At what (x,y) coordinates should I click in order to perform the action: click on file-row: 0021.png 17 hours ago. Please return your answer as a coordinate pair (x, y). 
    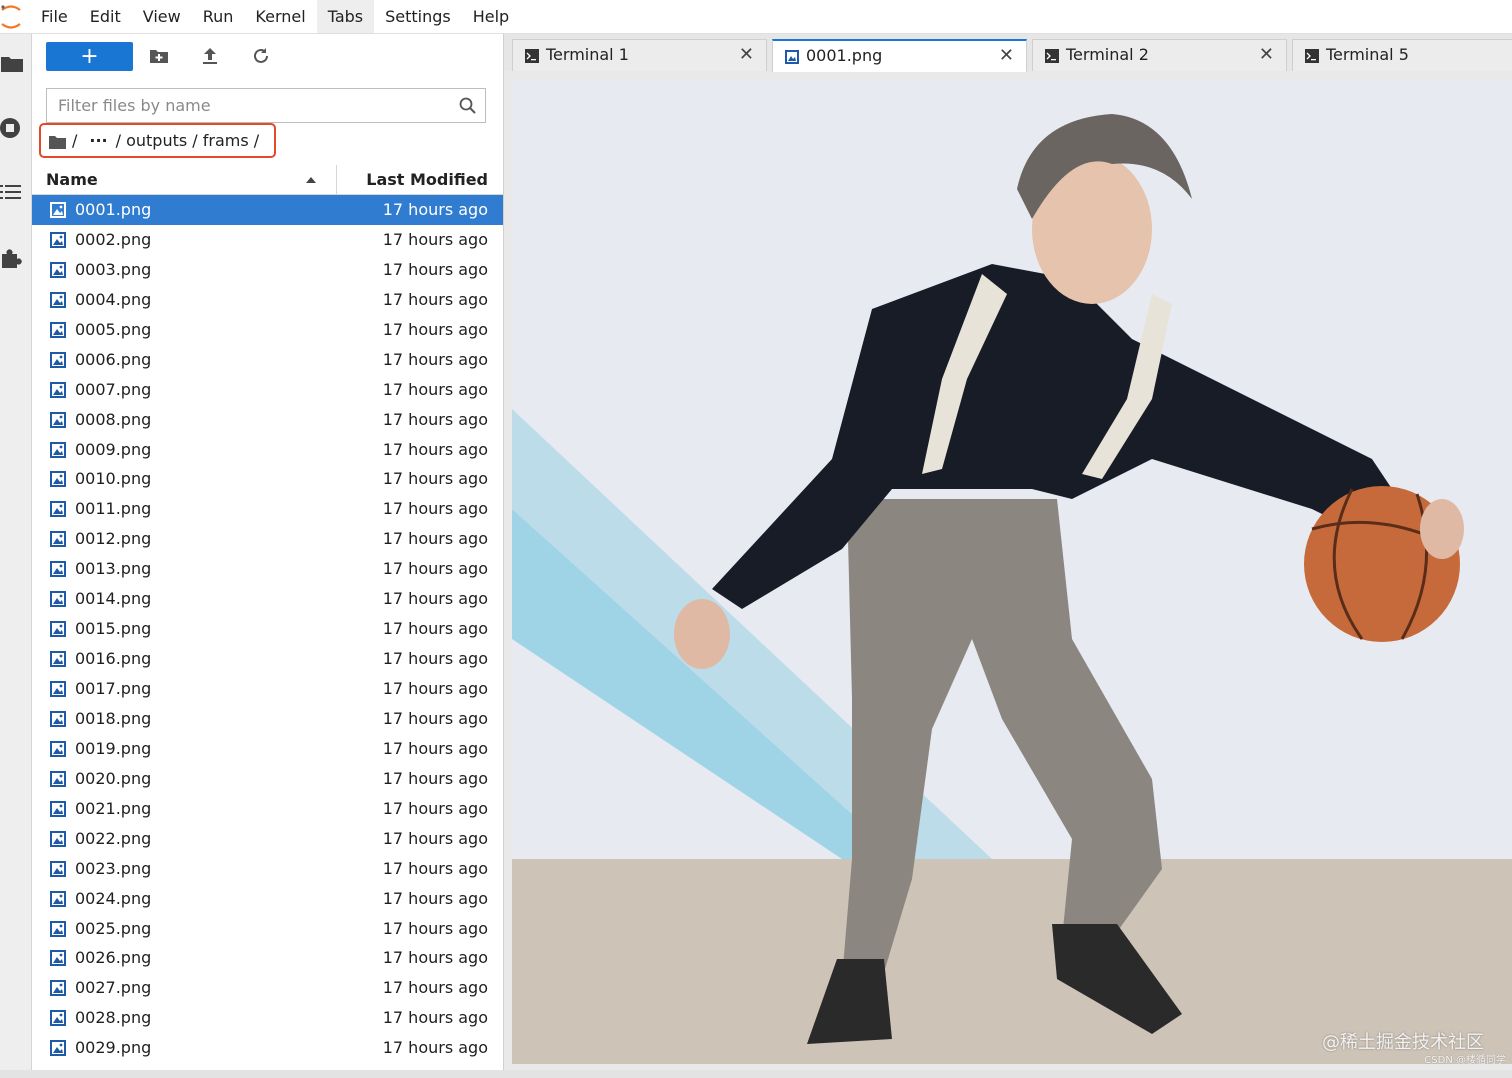
    Looking at the image, I should click on (267, 809).